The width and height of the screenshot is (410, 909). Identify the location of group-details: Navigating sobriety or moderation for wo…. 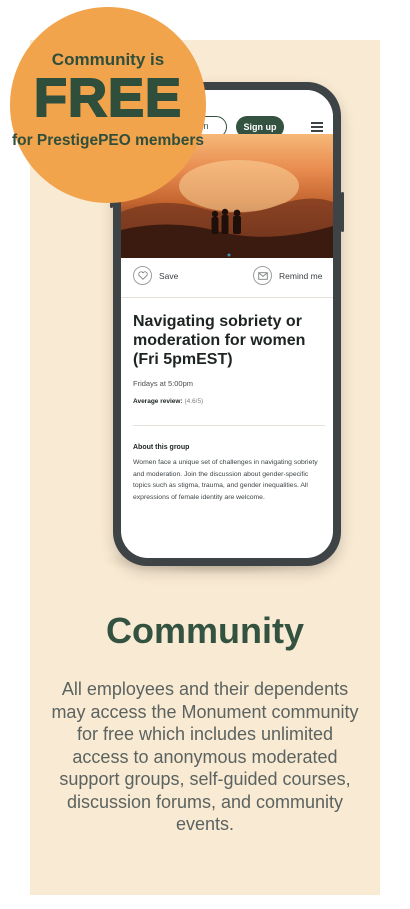
(229, 407).